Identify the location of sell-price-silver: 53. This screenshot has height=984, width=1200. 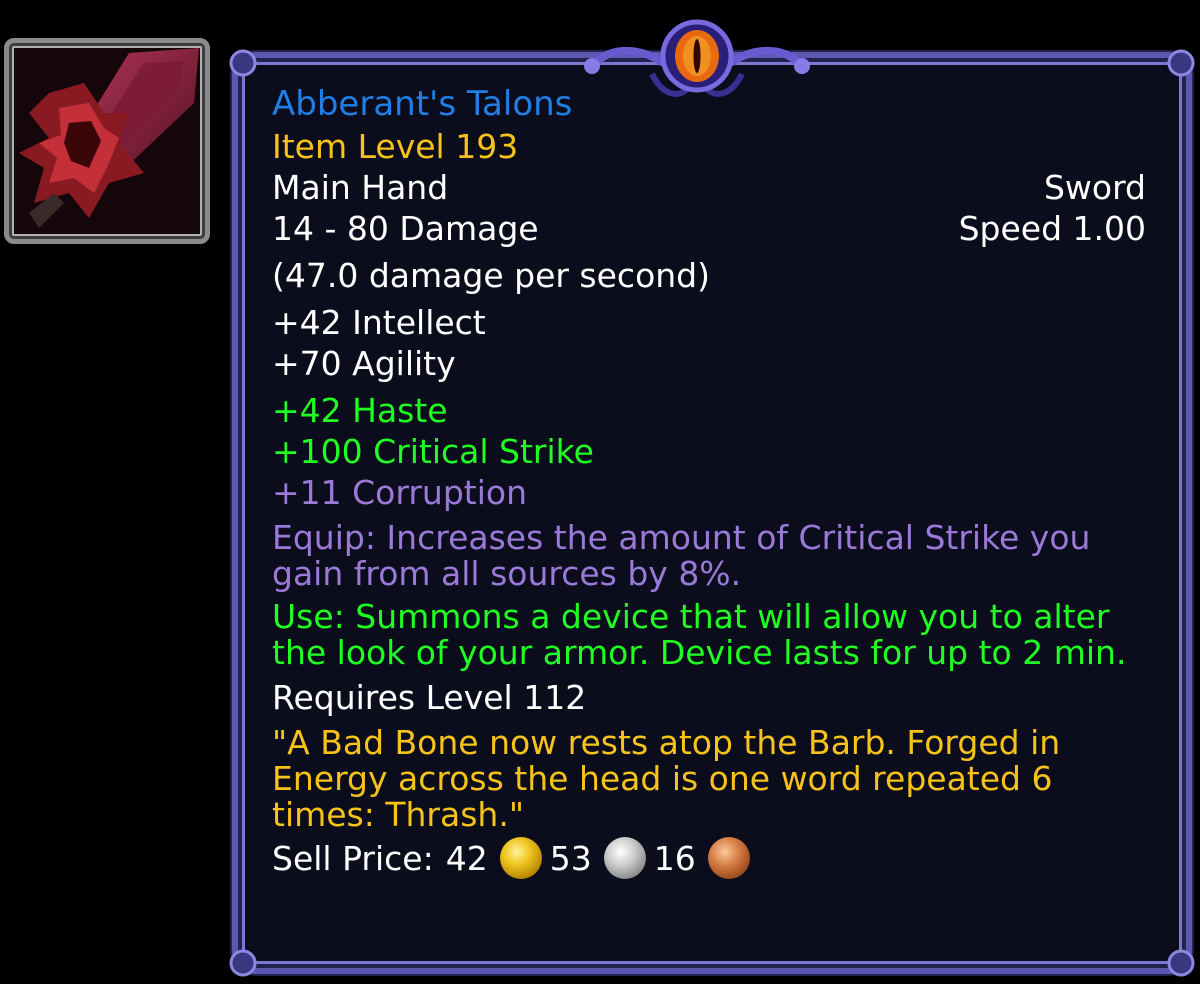
(570, 858).